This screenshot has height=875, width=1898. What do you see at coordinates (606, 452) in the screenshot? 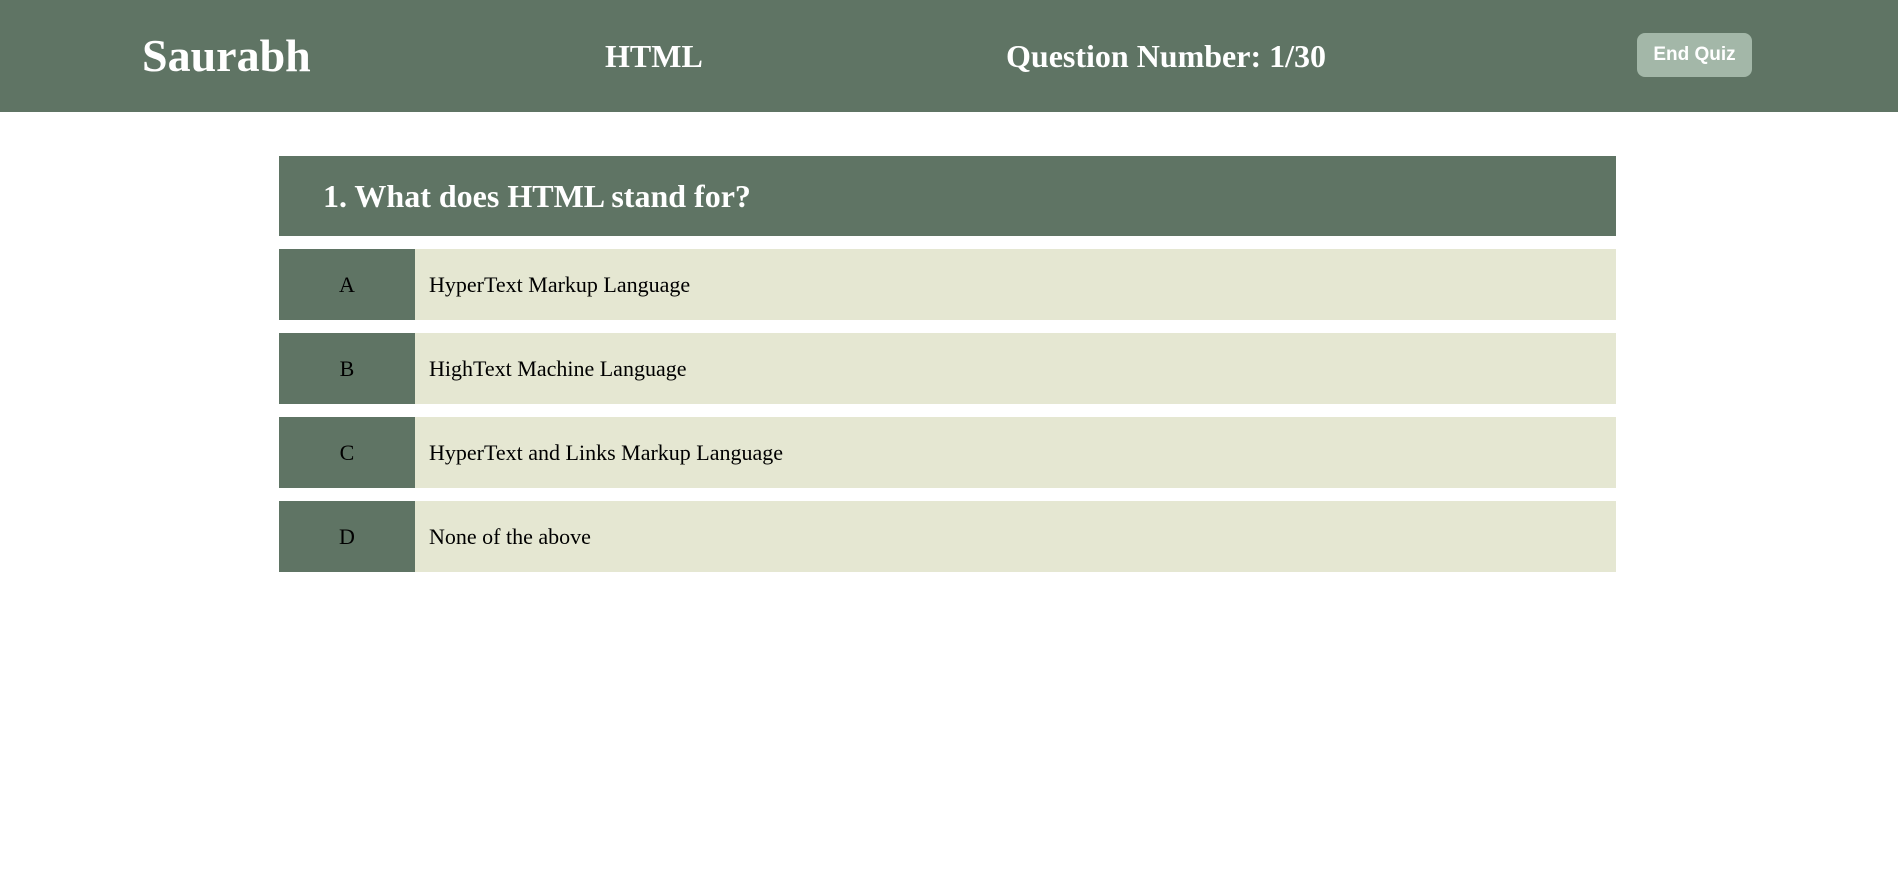
I see `option-text: HyperText and Links Markup Language` at bounding box center [606, 452].